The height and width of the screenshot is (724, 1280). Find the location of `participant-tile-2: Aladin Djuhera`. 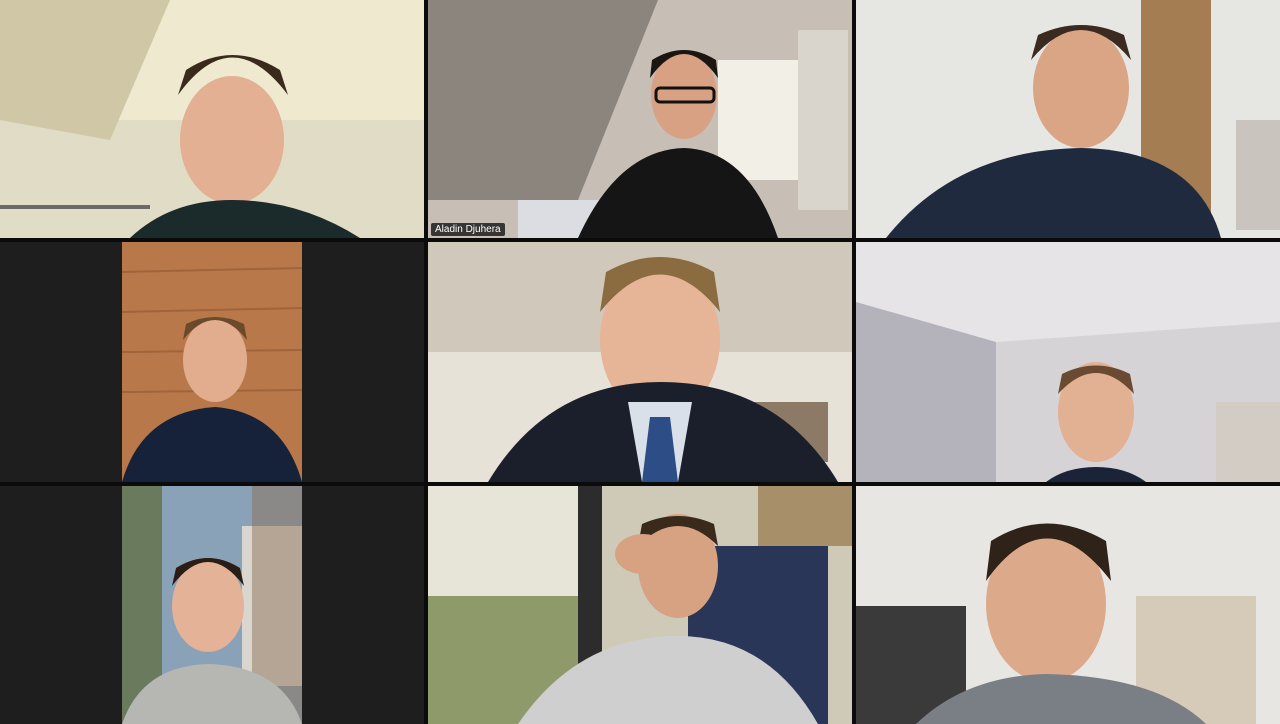

participant-tile-2: Aladin Djuhera is located at coordinates (640, 119).